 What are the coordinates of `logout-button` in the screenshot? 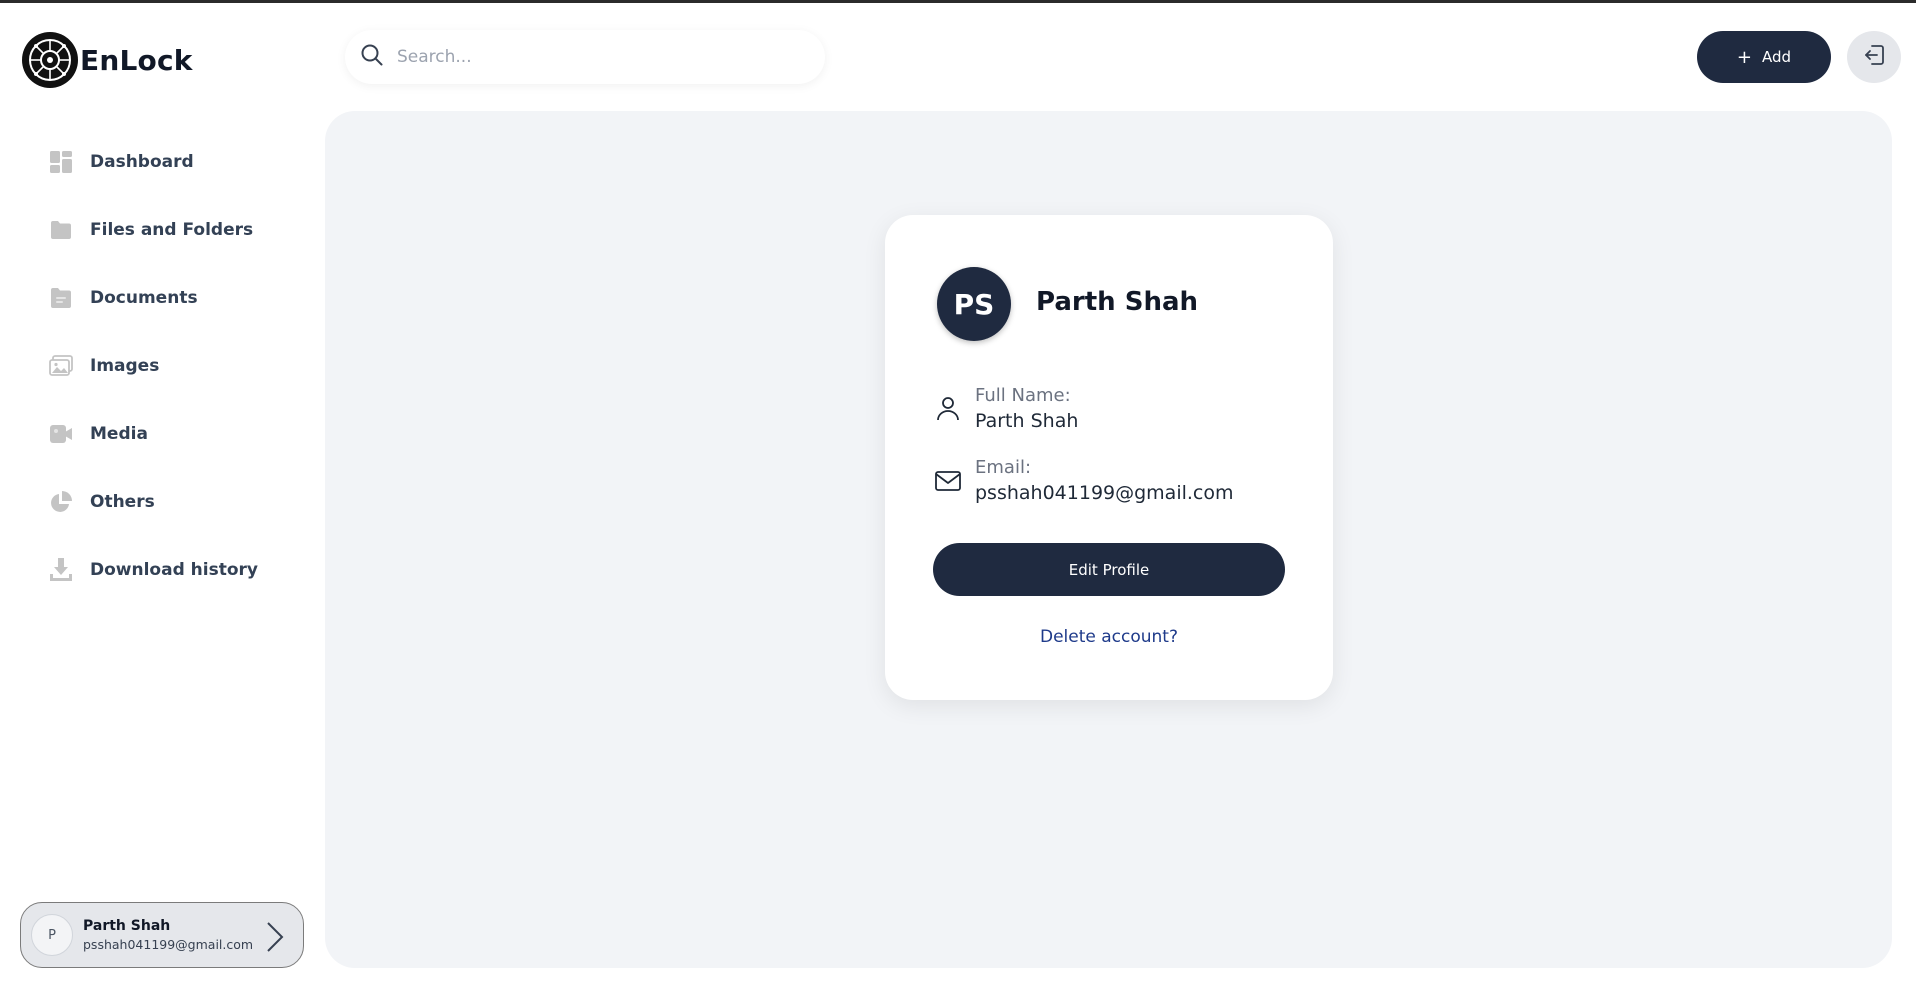 It's located at (1874, 57).